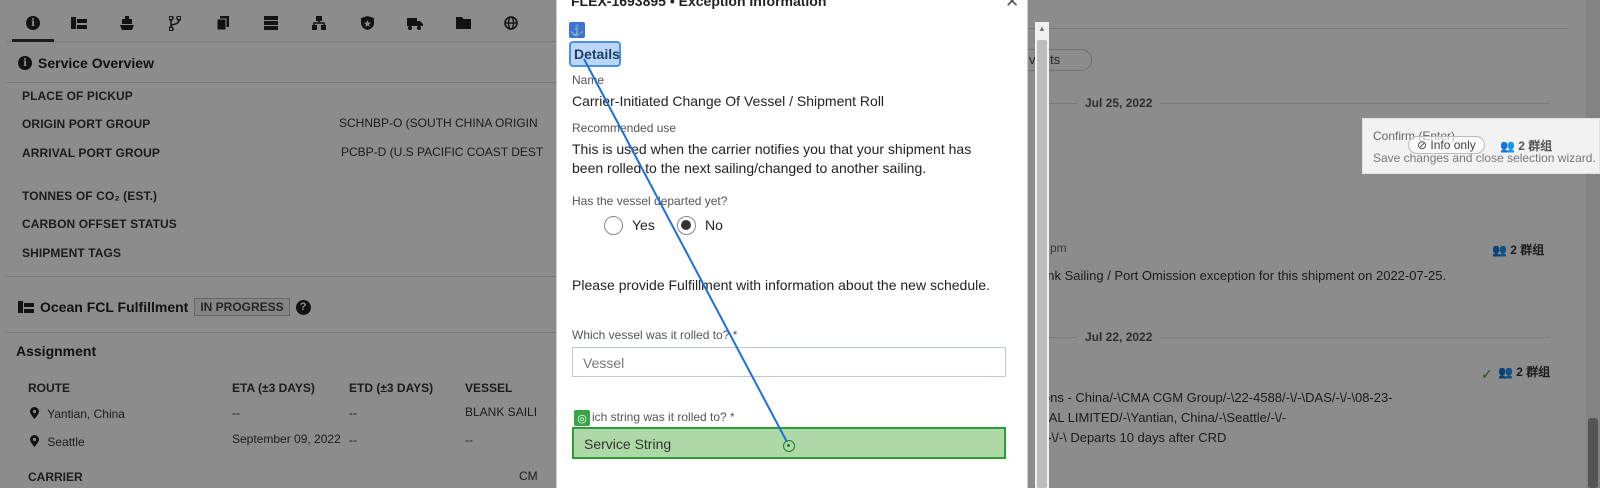 The height and width of the screenshot is (488, 1600). What do you see at coordinates (1507, 146) in the screenshot?
I see `users-icon: 👥` at bounding box center [1507, 146].